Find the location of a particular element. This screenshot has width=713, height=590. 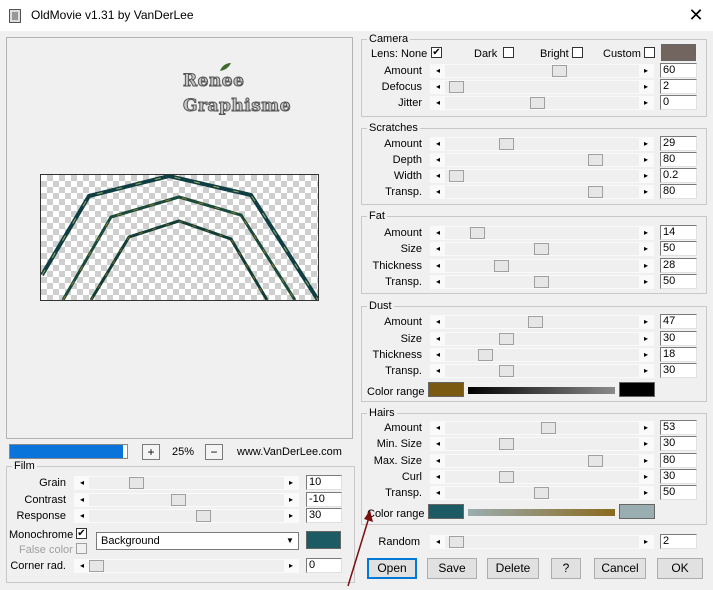

ok-button: OK is located at coordinates (680, 568).